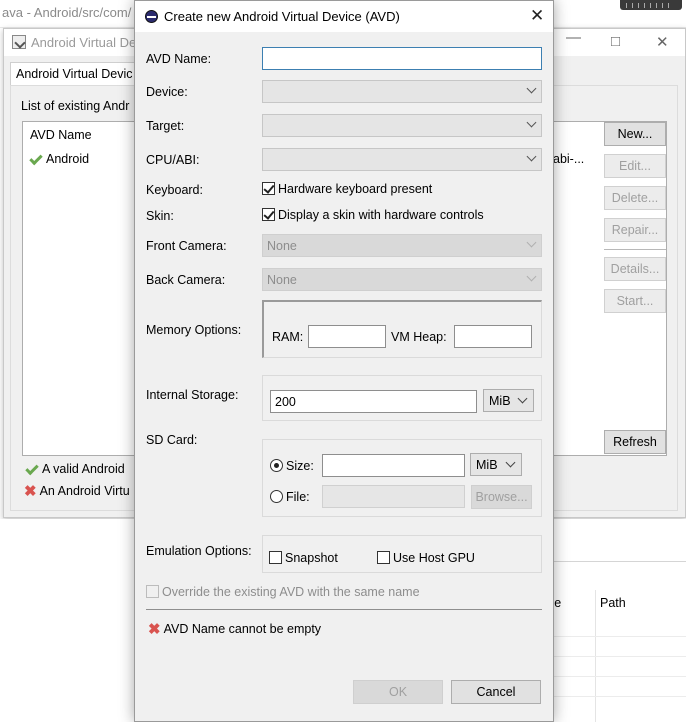  I want to click on avd-list-label: List of existing Andr, so click(75, 106).